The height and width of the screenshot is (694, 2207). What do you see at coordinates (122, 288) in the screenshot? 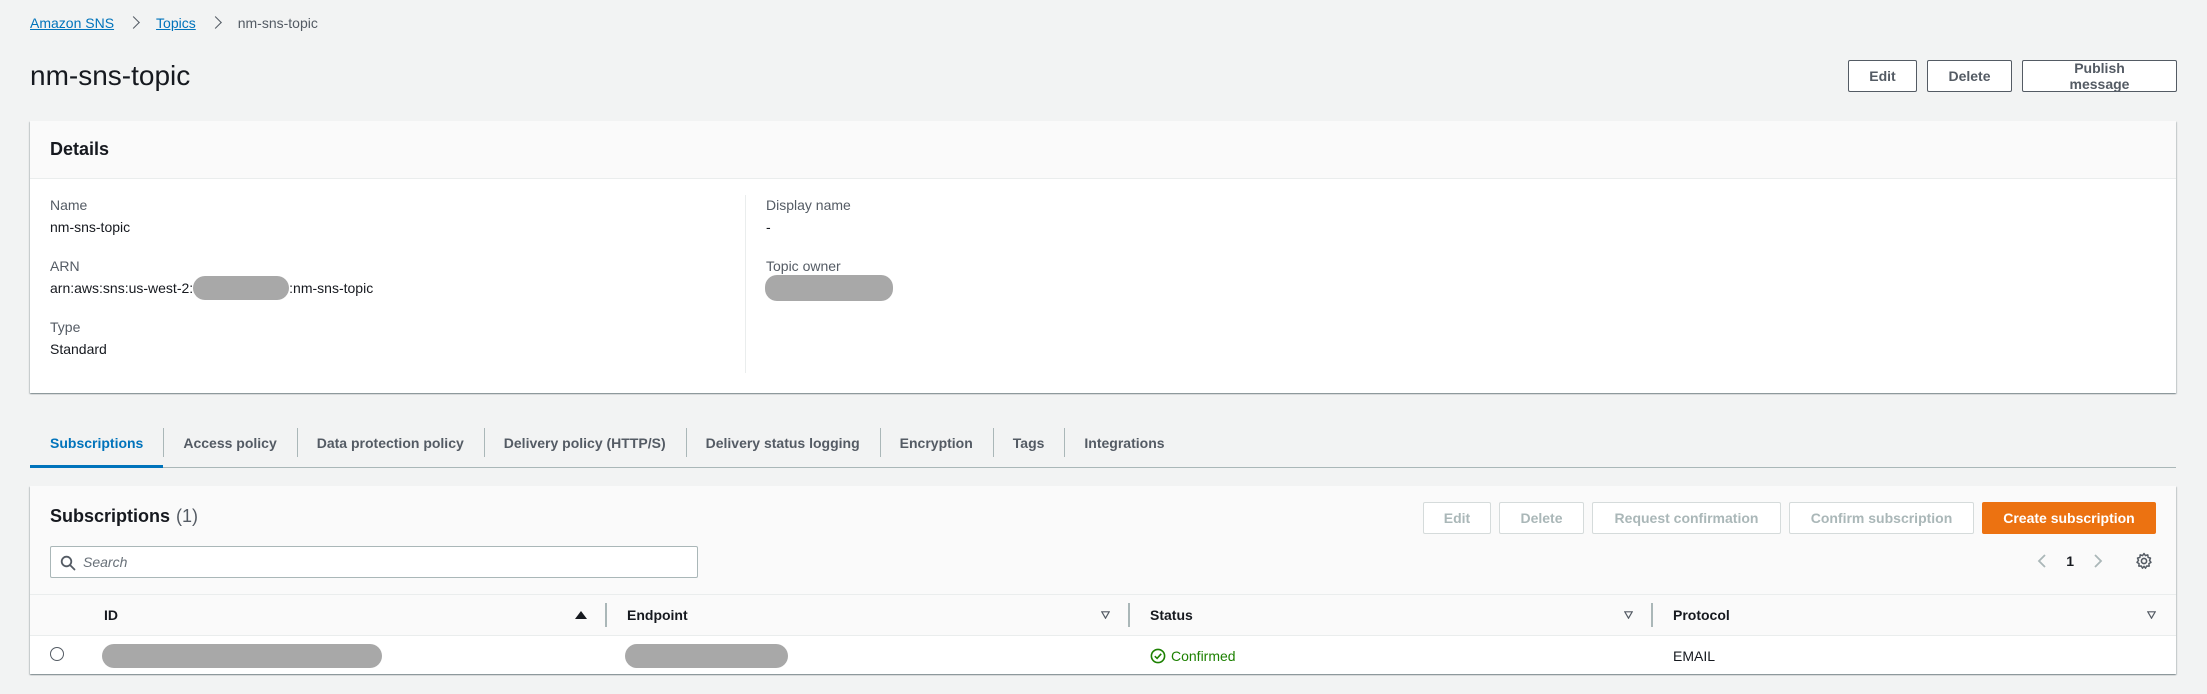
I see `arn-prefix: arn:aws:sns:us-west-2:` at bounding box center [122, 288].